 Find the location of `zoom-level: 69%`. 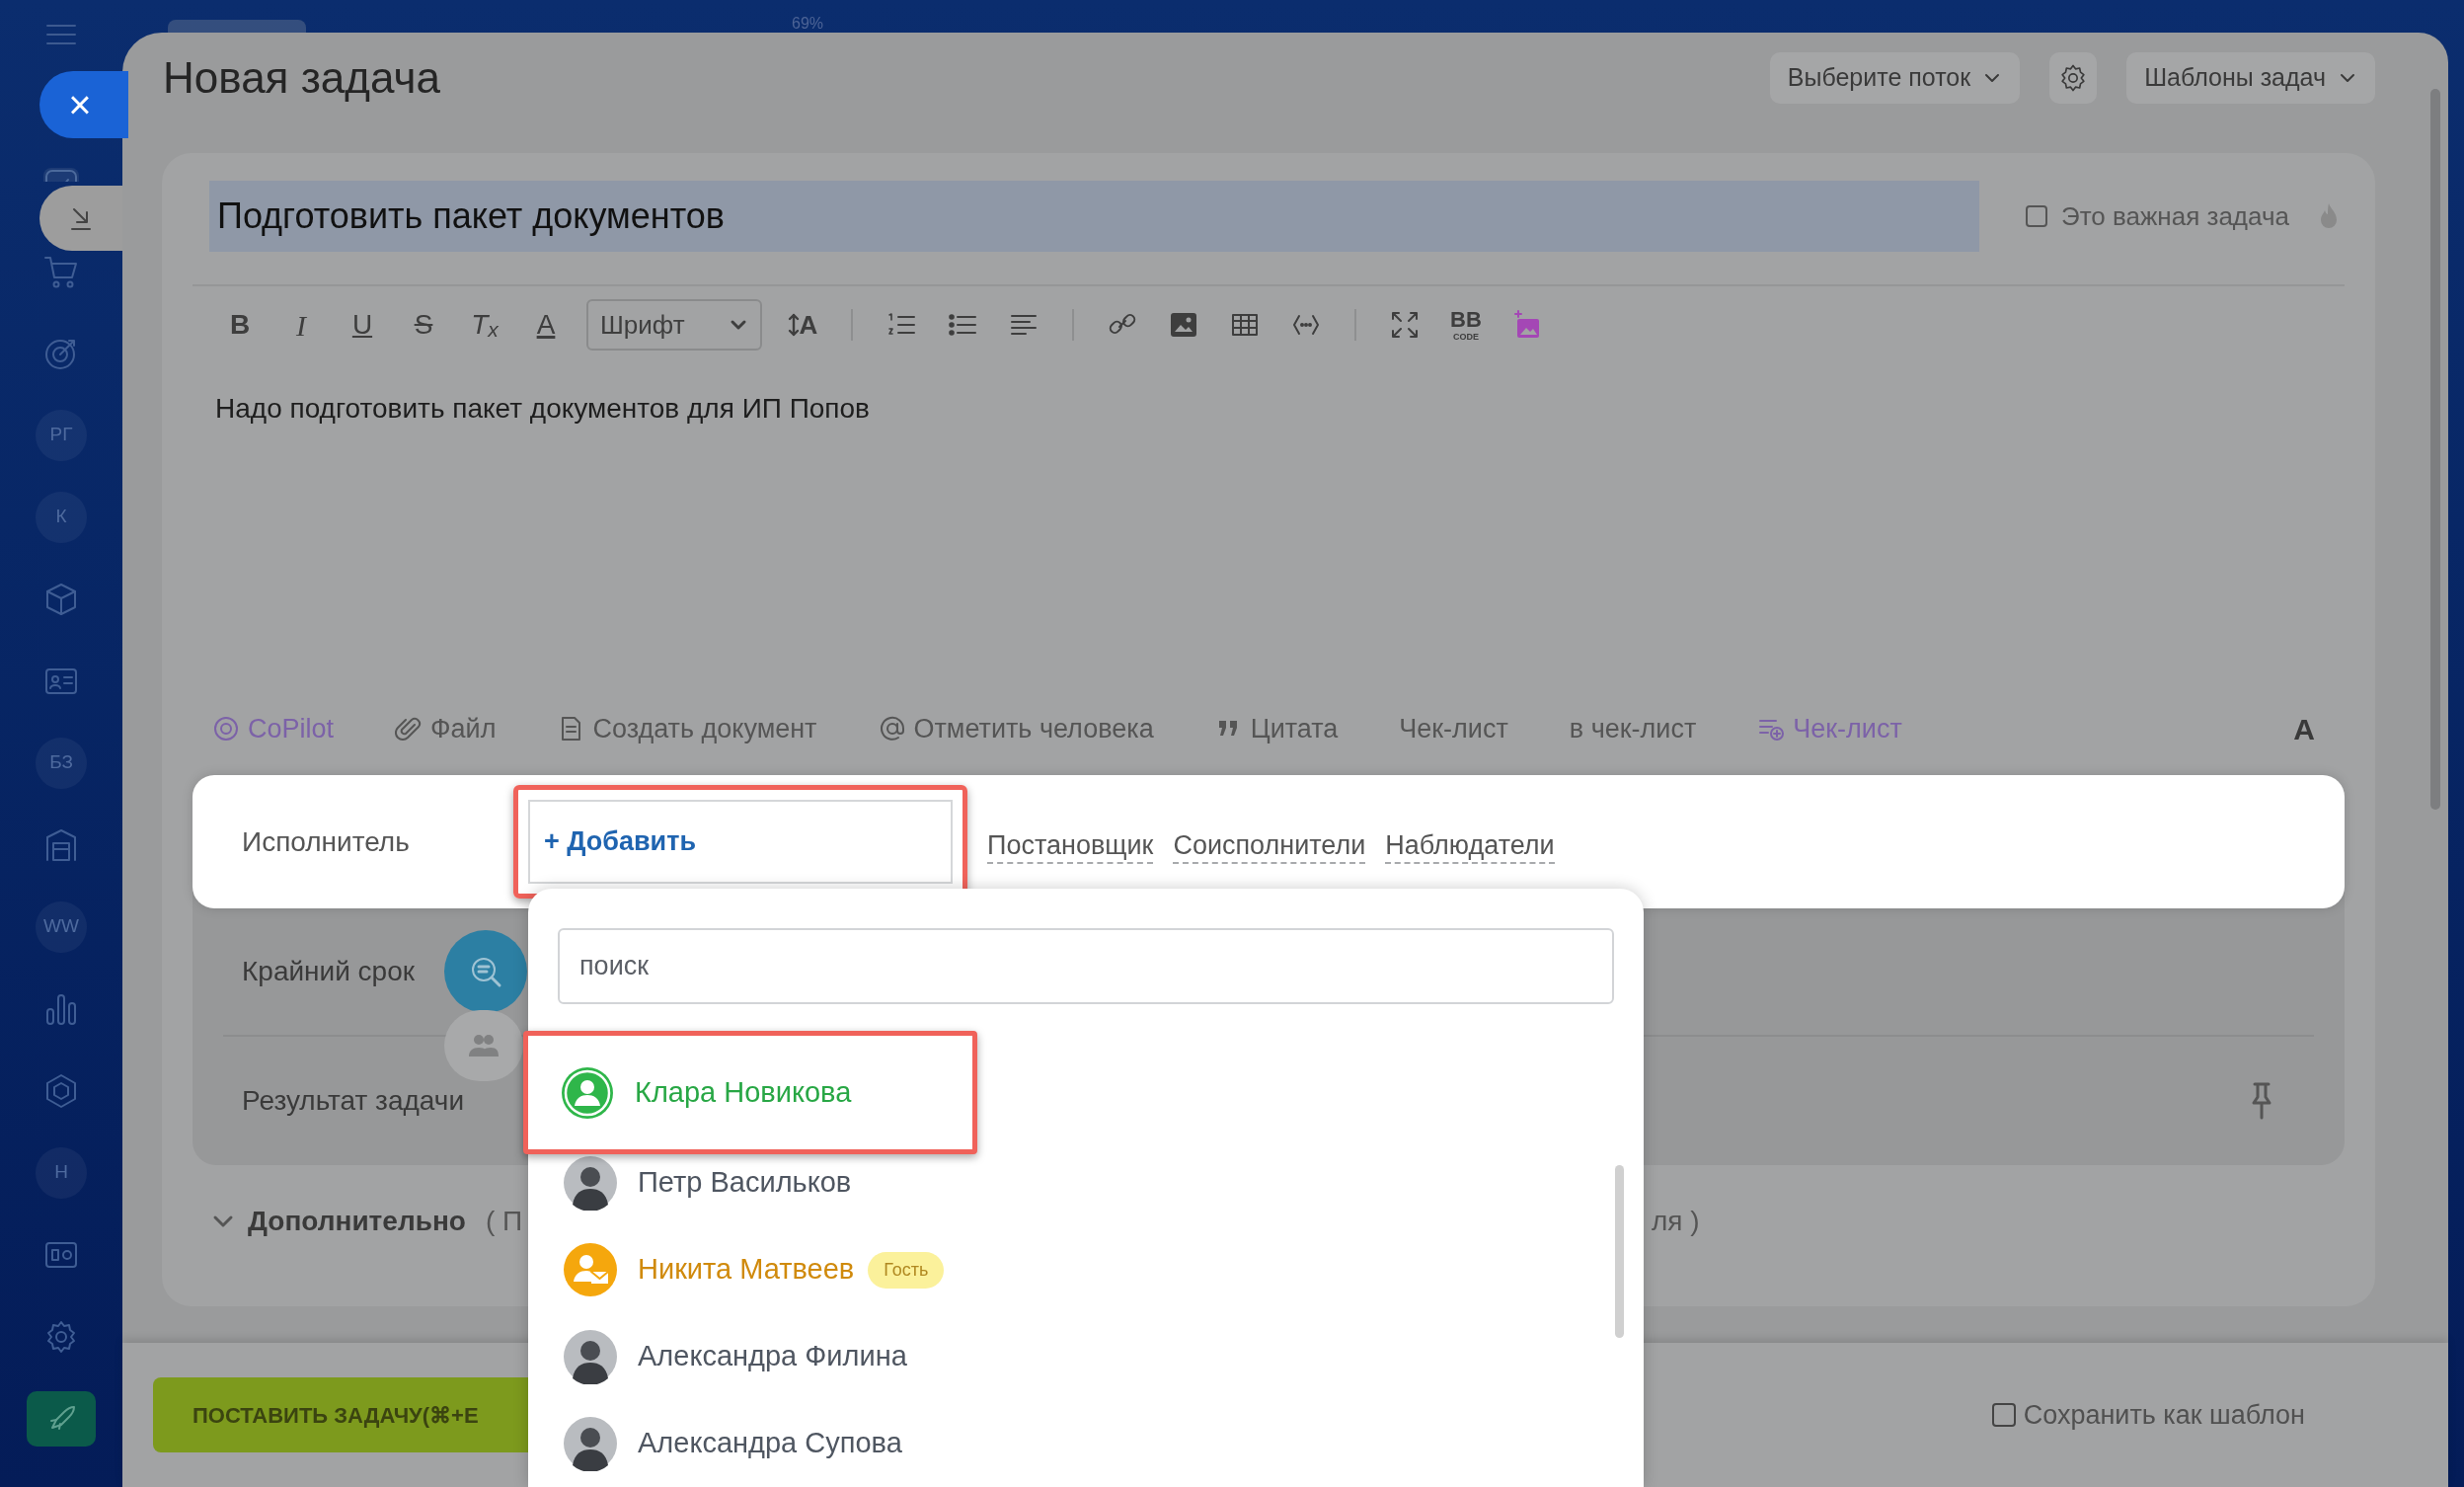

zoom-level: 69% is located at coordinates (808, 24).